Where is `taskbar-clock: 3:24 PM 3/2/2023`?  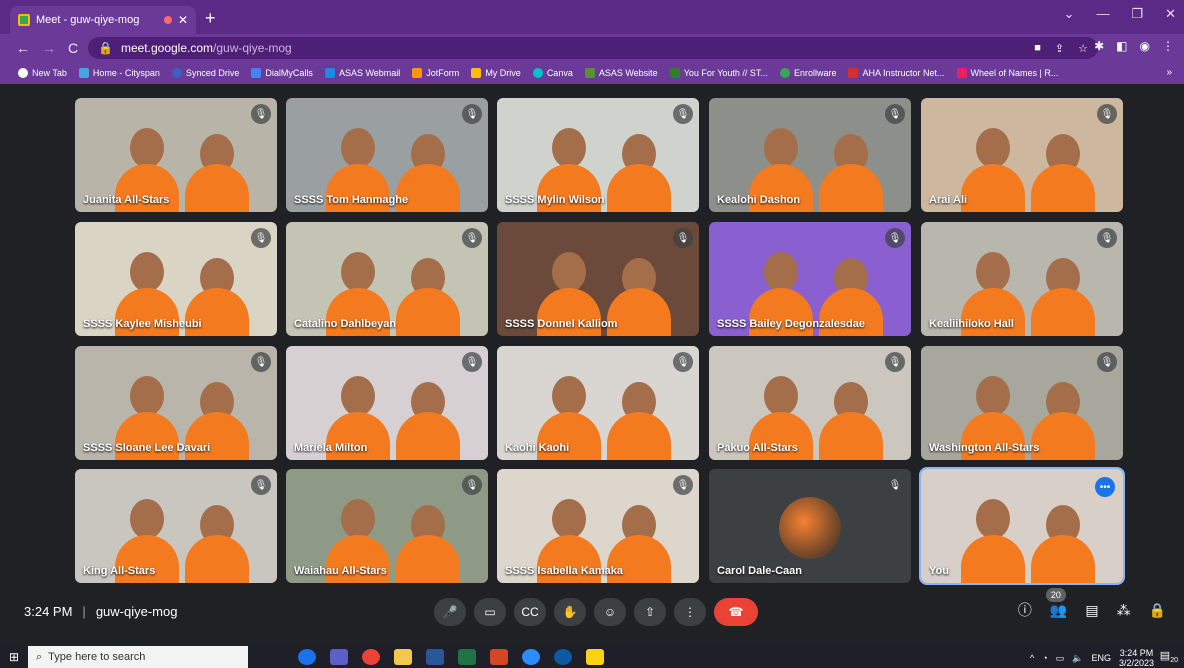 taskbar-clock: 3:24 PM 3/2/2023 is located at coordinates (1136, 658).